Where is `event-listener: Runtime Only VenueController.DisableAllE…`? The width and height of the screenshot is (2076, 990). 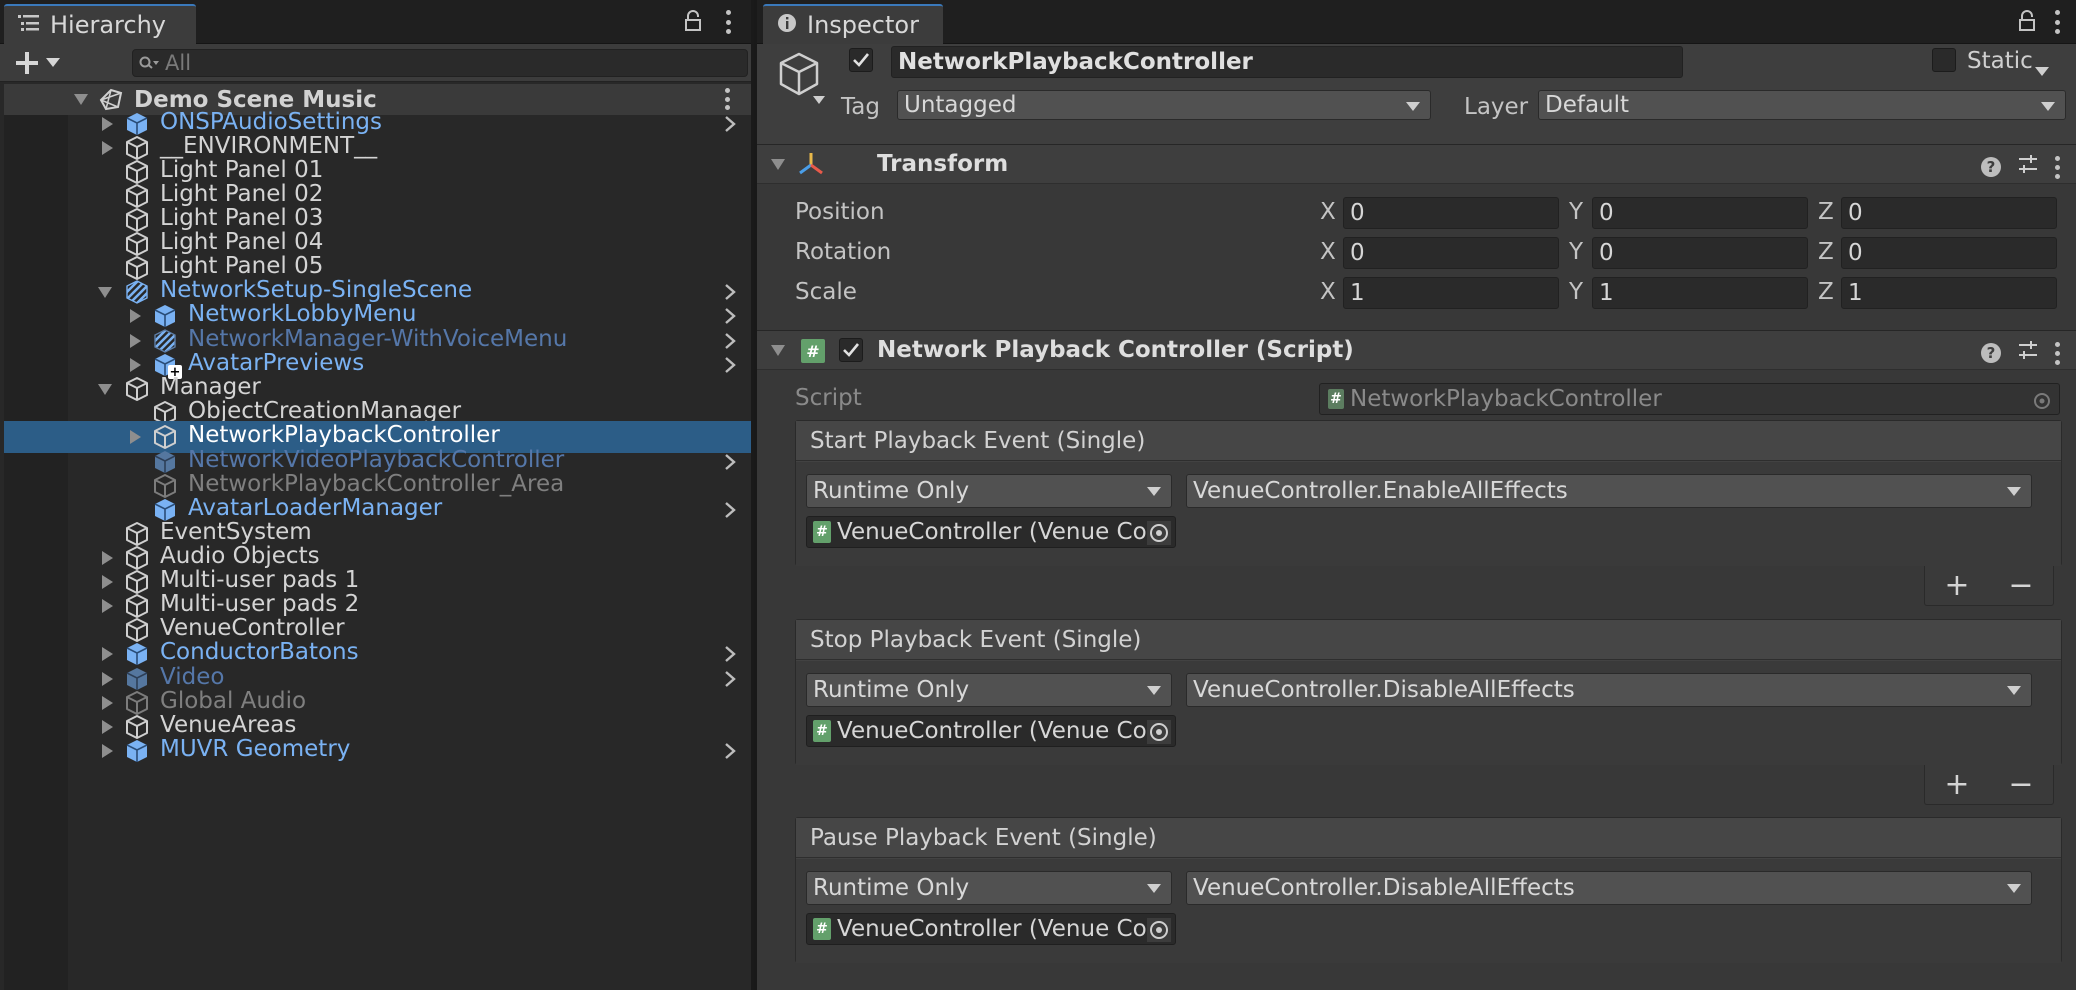 event-listener: Runtime Only VenueController.DisableAllE… is located at coordinates (1428, 911).